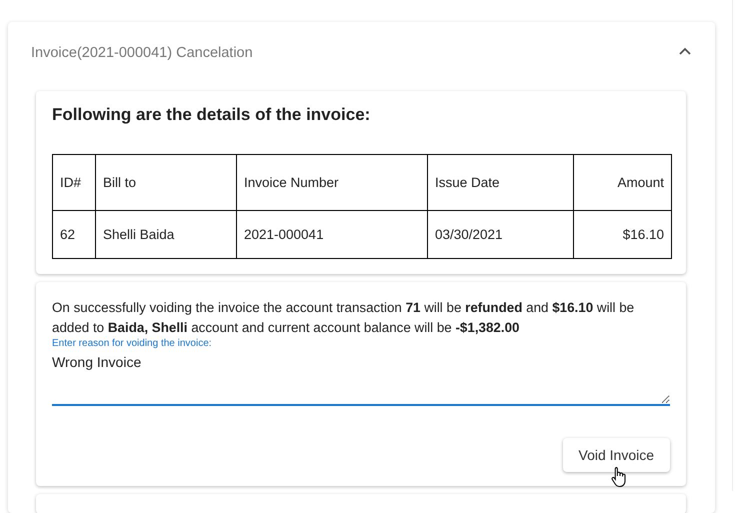  Describe the element at coordinates (623, 182) in the screenshot. I see `column-header: Amount` at that location.